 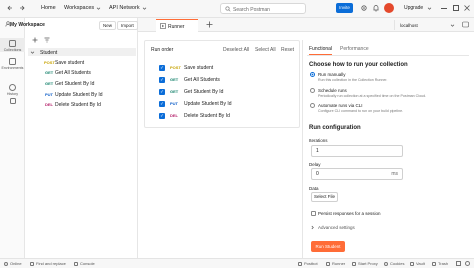 What do you see at coordinates (186, 67) in the screenshot?
I see `run-order-row: ✓ POST Save student` at bounding box center [186, 67].